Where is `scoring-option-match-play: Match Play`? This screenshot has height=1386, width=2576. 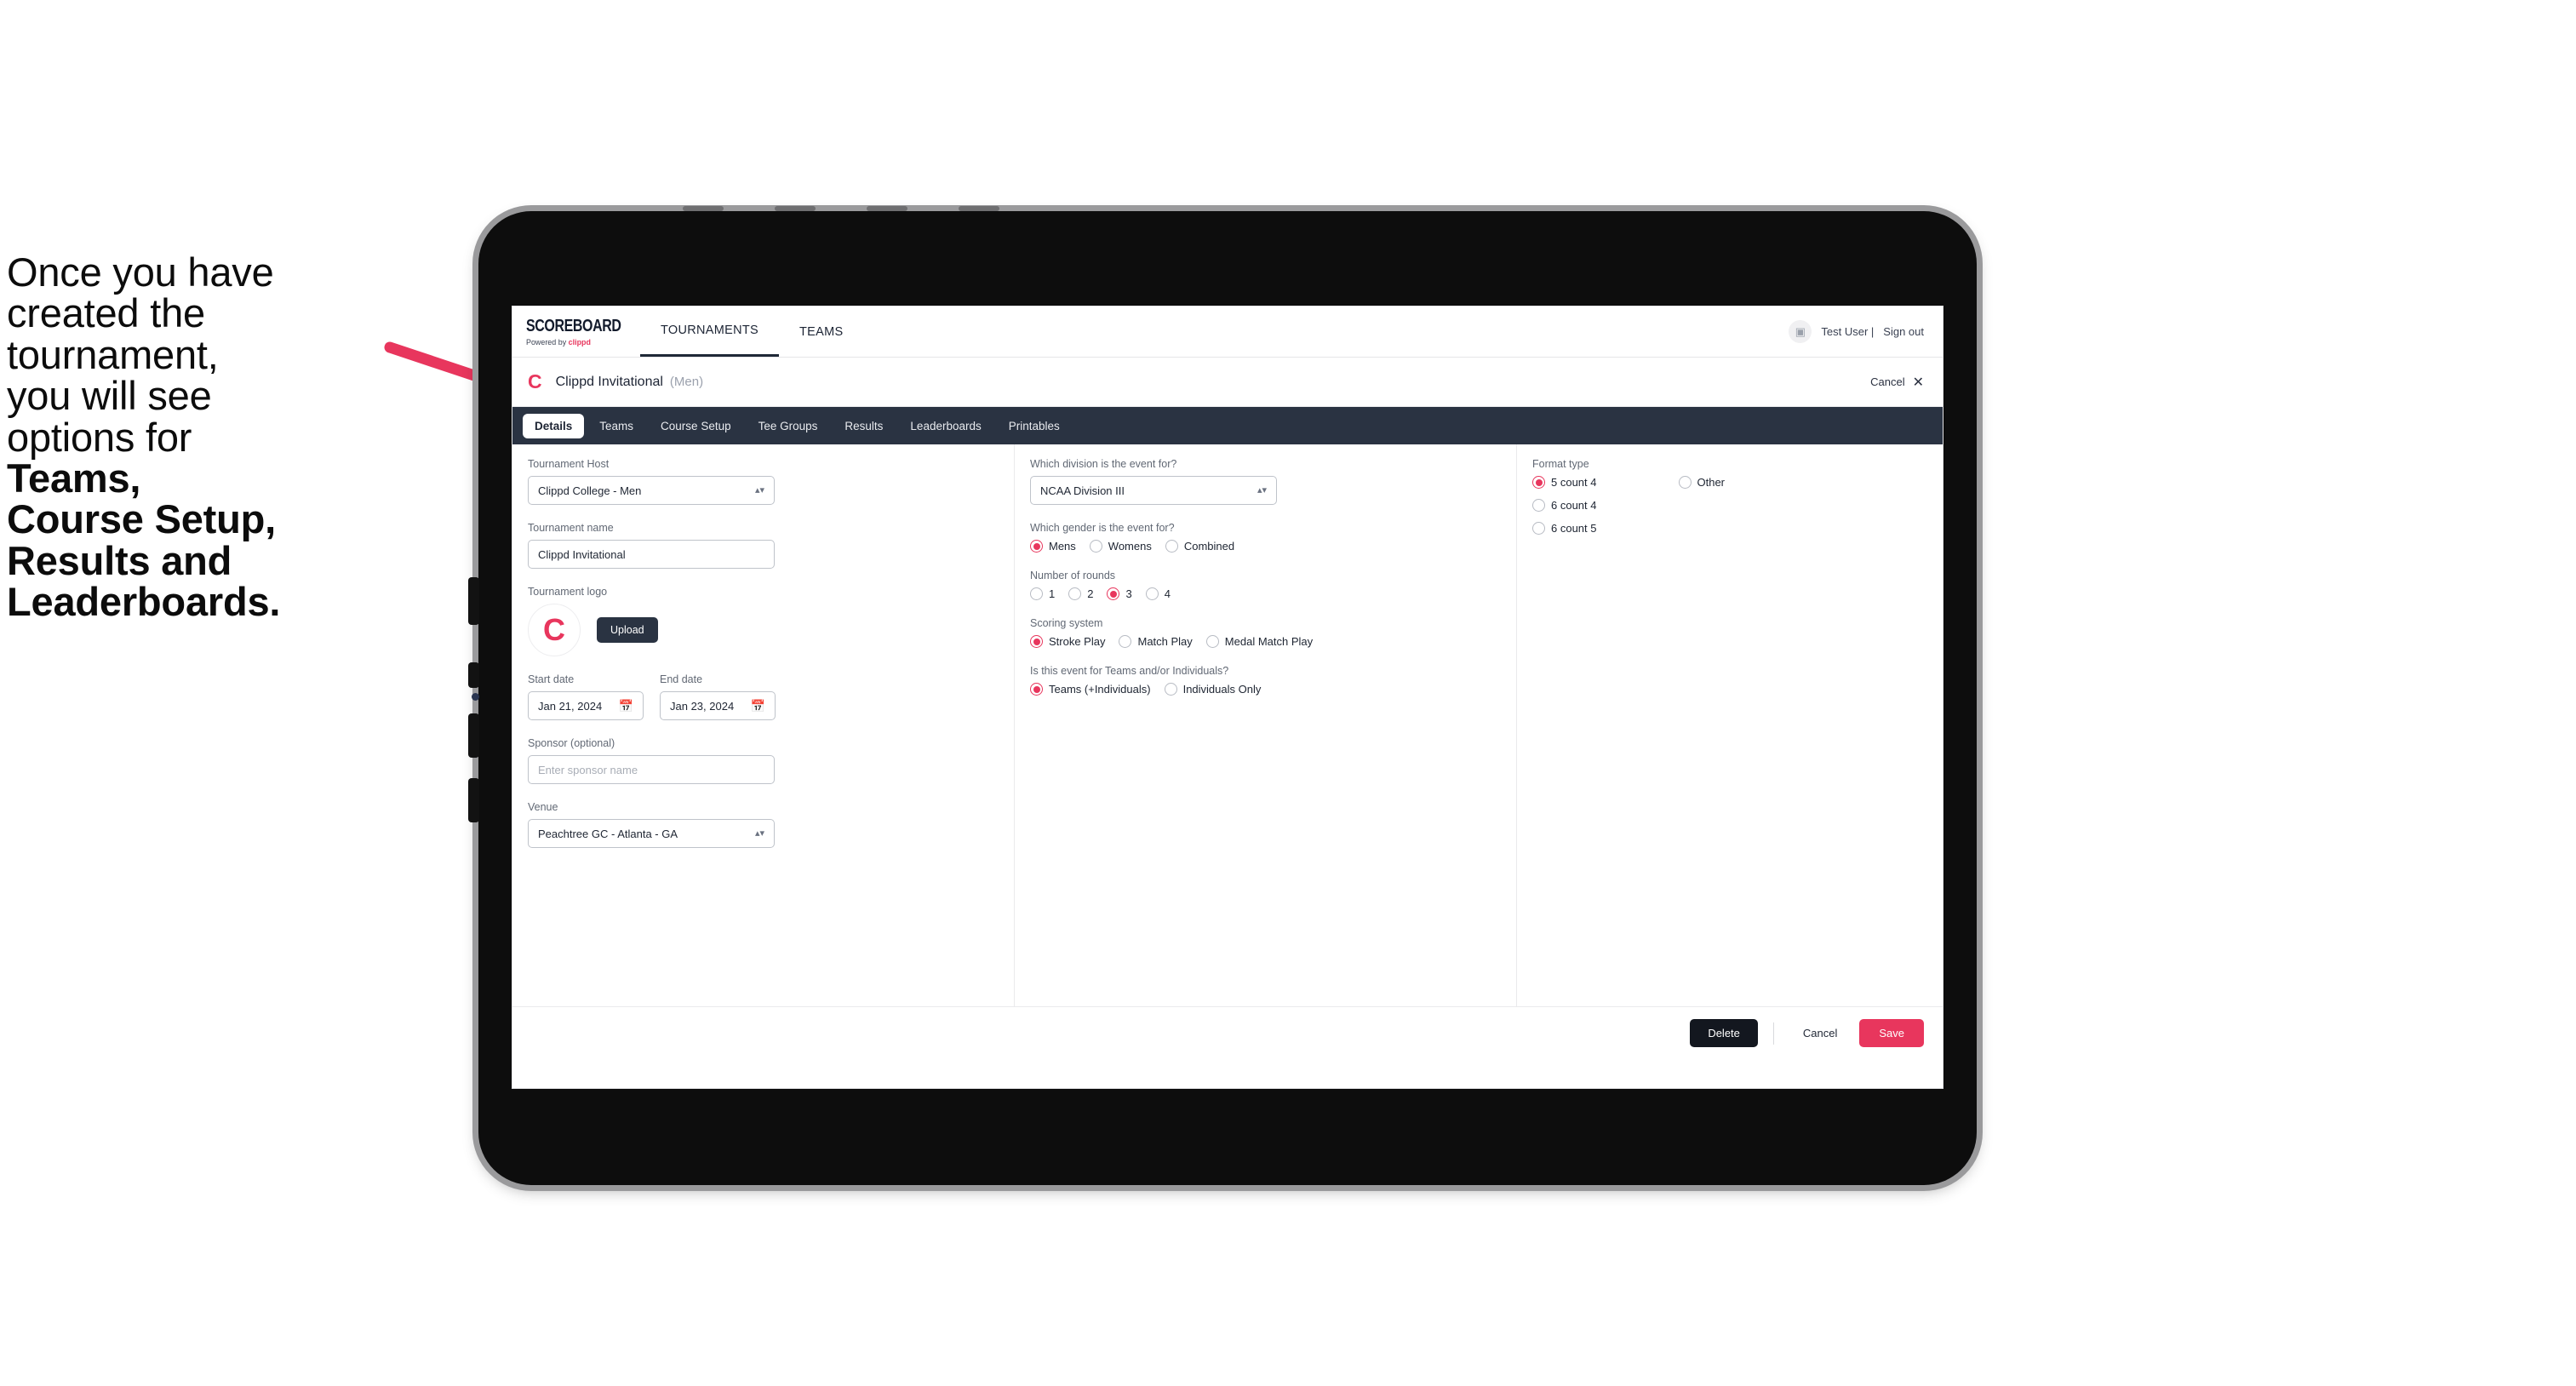
scoring-option-match-play: Match Play is located at coordinates (1156, 641).